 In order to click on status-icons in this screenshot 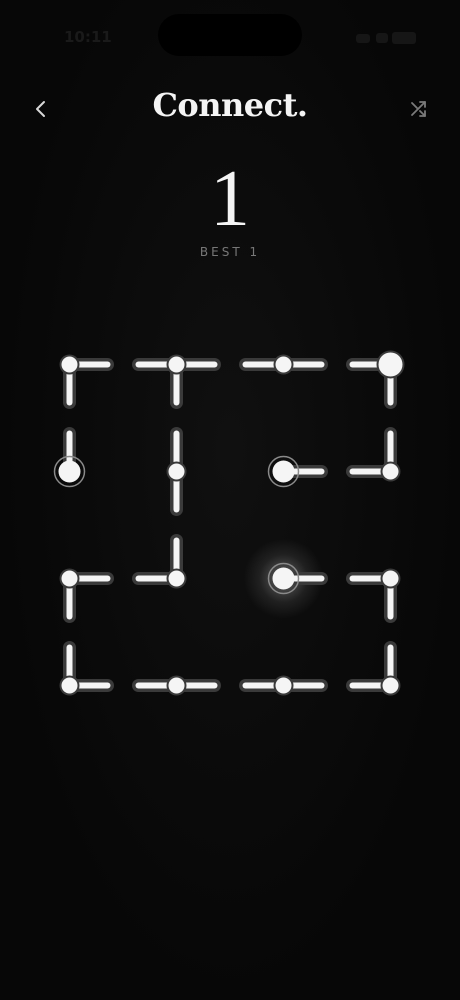, I will do `click(386, 37)`.